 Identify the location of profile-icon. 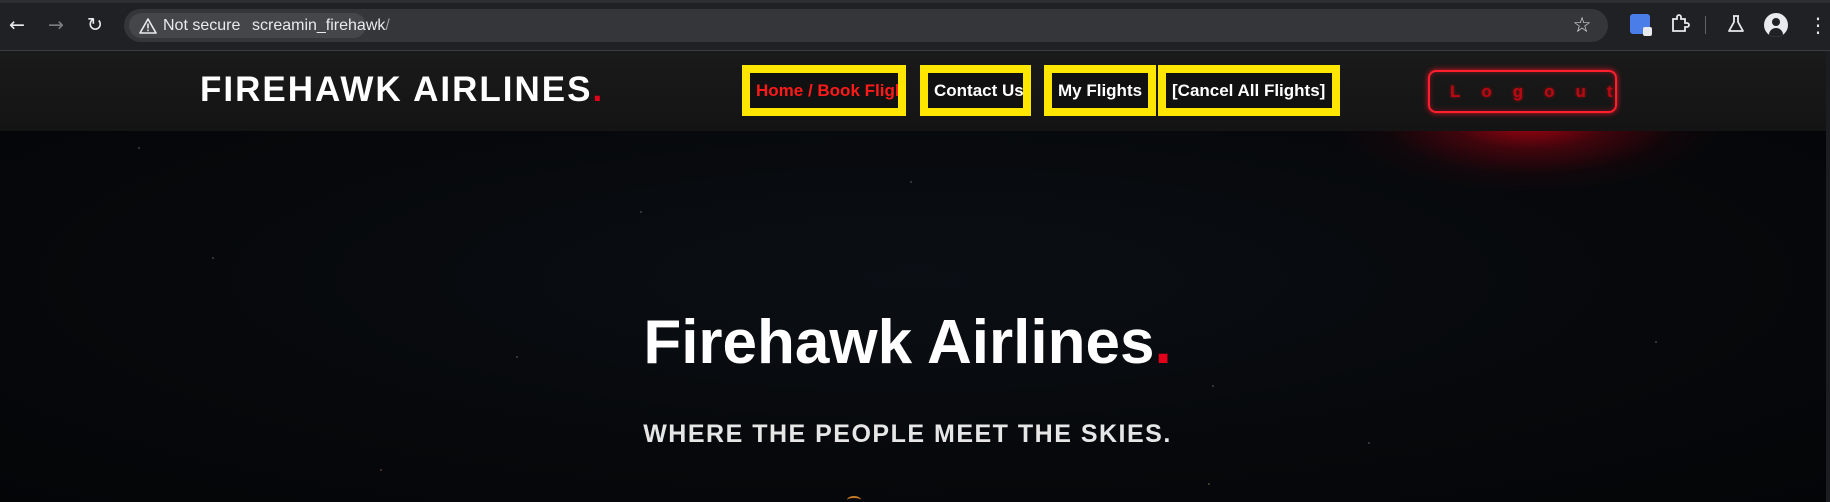
(1776, 25).